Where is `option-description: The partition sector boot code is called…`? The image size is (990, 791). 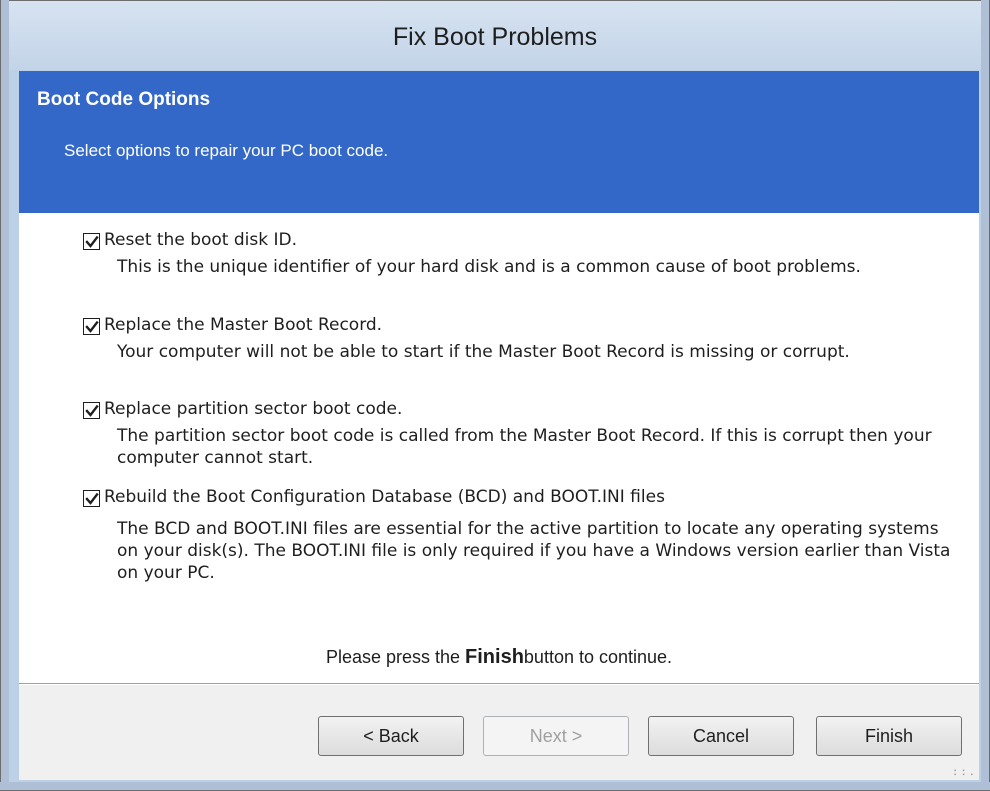
option-description: The partition sector boot code is called… is located at coordinates (524, 447).